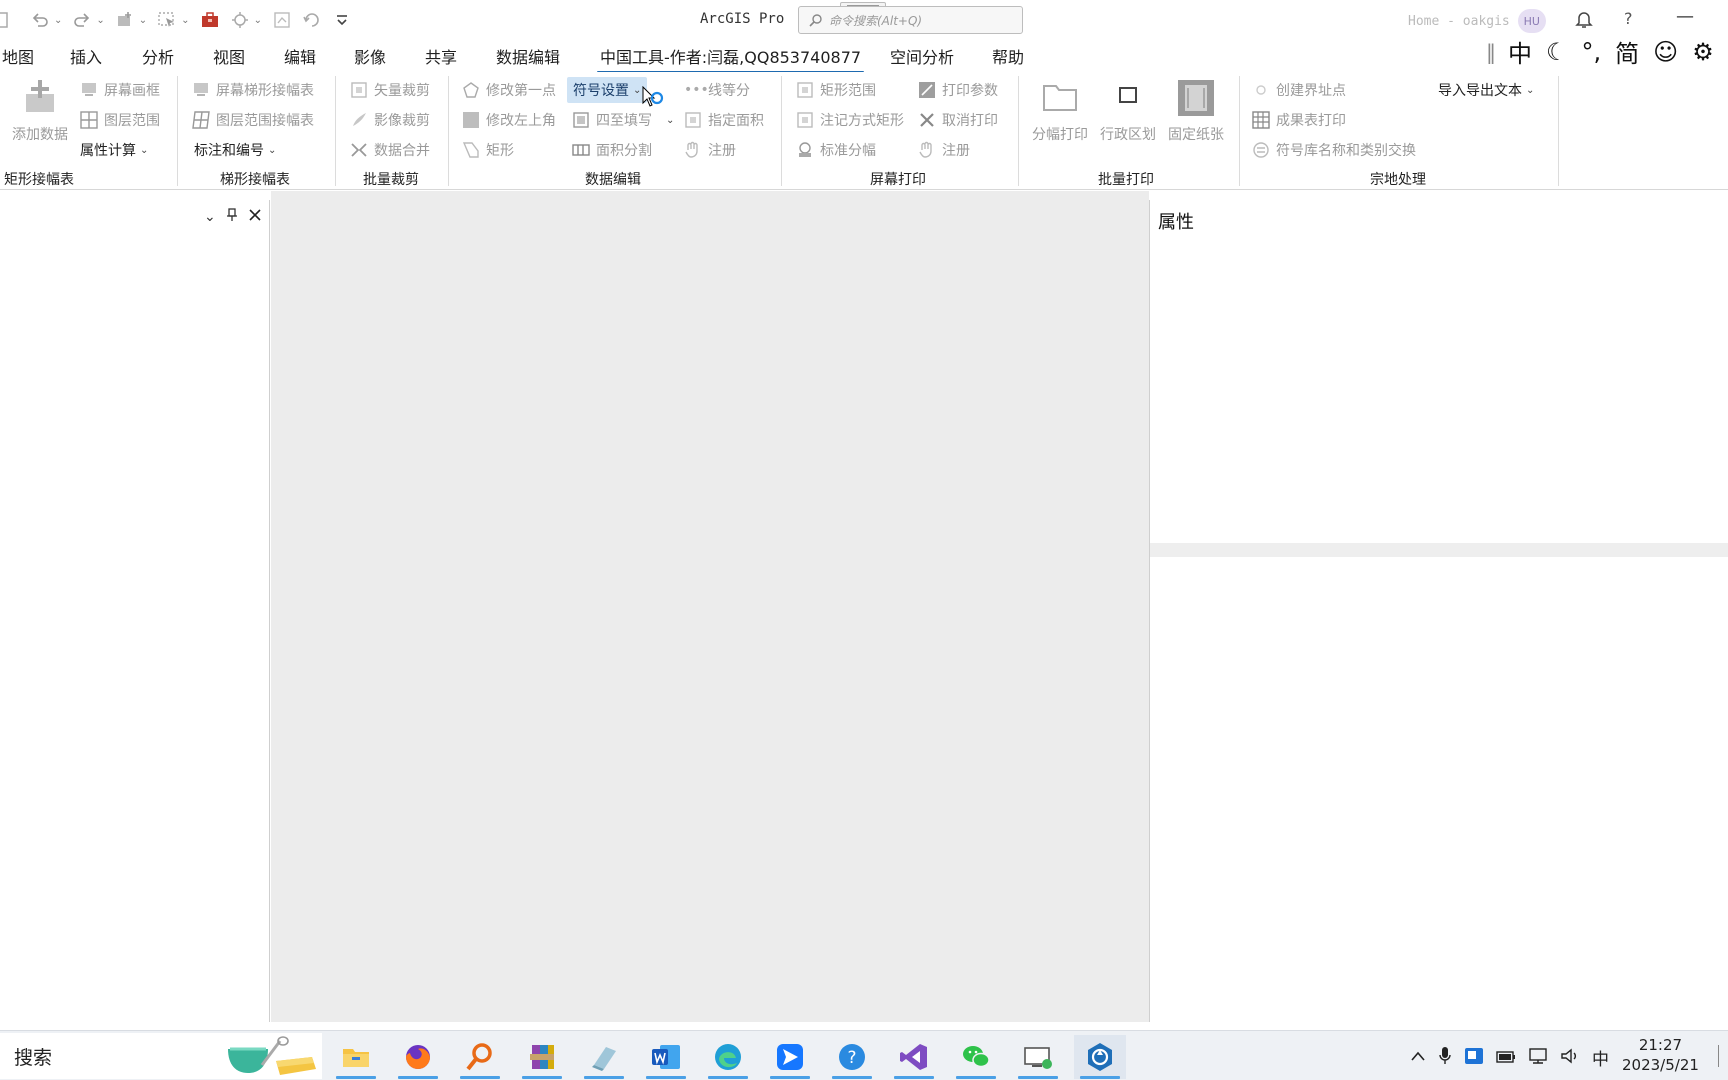 The image size is (1728, 1080). Describe the element at coordinates (161, 1056) in the screenshot. I see `taskbar-search-box: 搜索` at that location.